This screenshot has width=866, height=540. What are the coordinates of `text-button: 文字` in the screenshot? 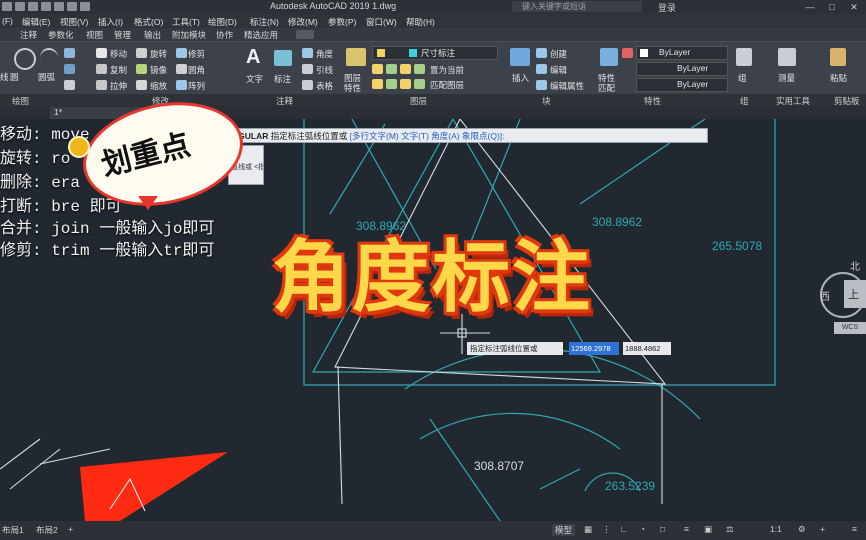 It's located at (254, 79).